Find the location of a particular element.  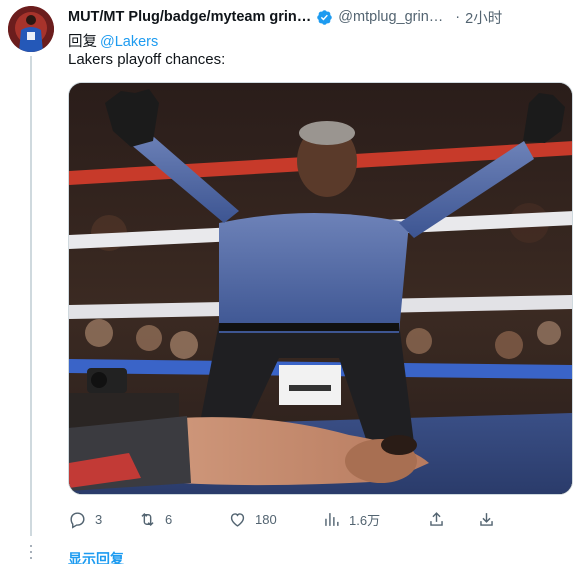

download-button is located at coordinates (486, 519).